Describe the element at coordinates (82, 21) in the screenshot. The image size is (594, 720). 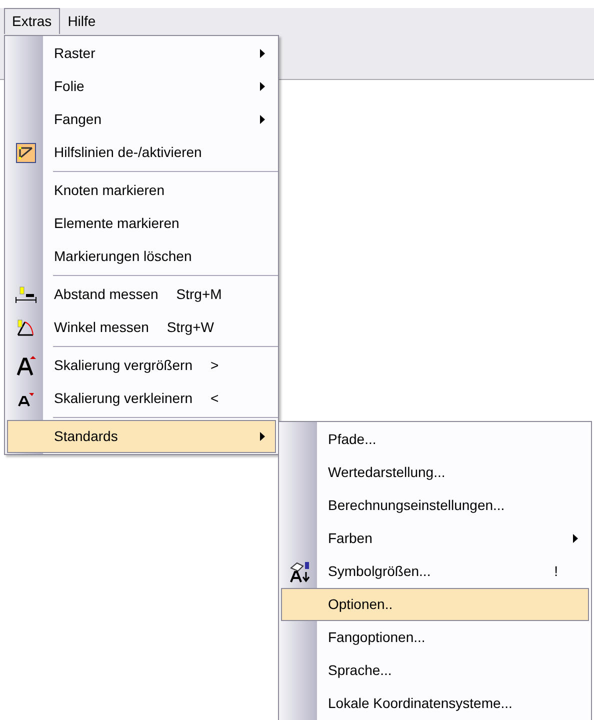
I see `menu-bar-item: Hilfe` at that location.